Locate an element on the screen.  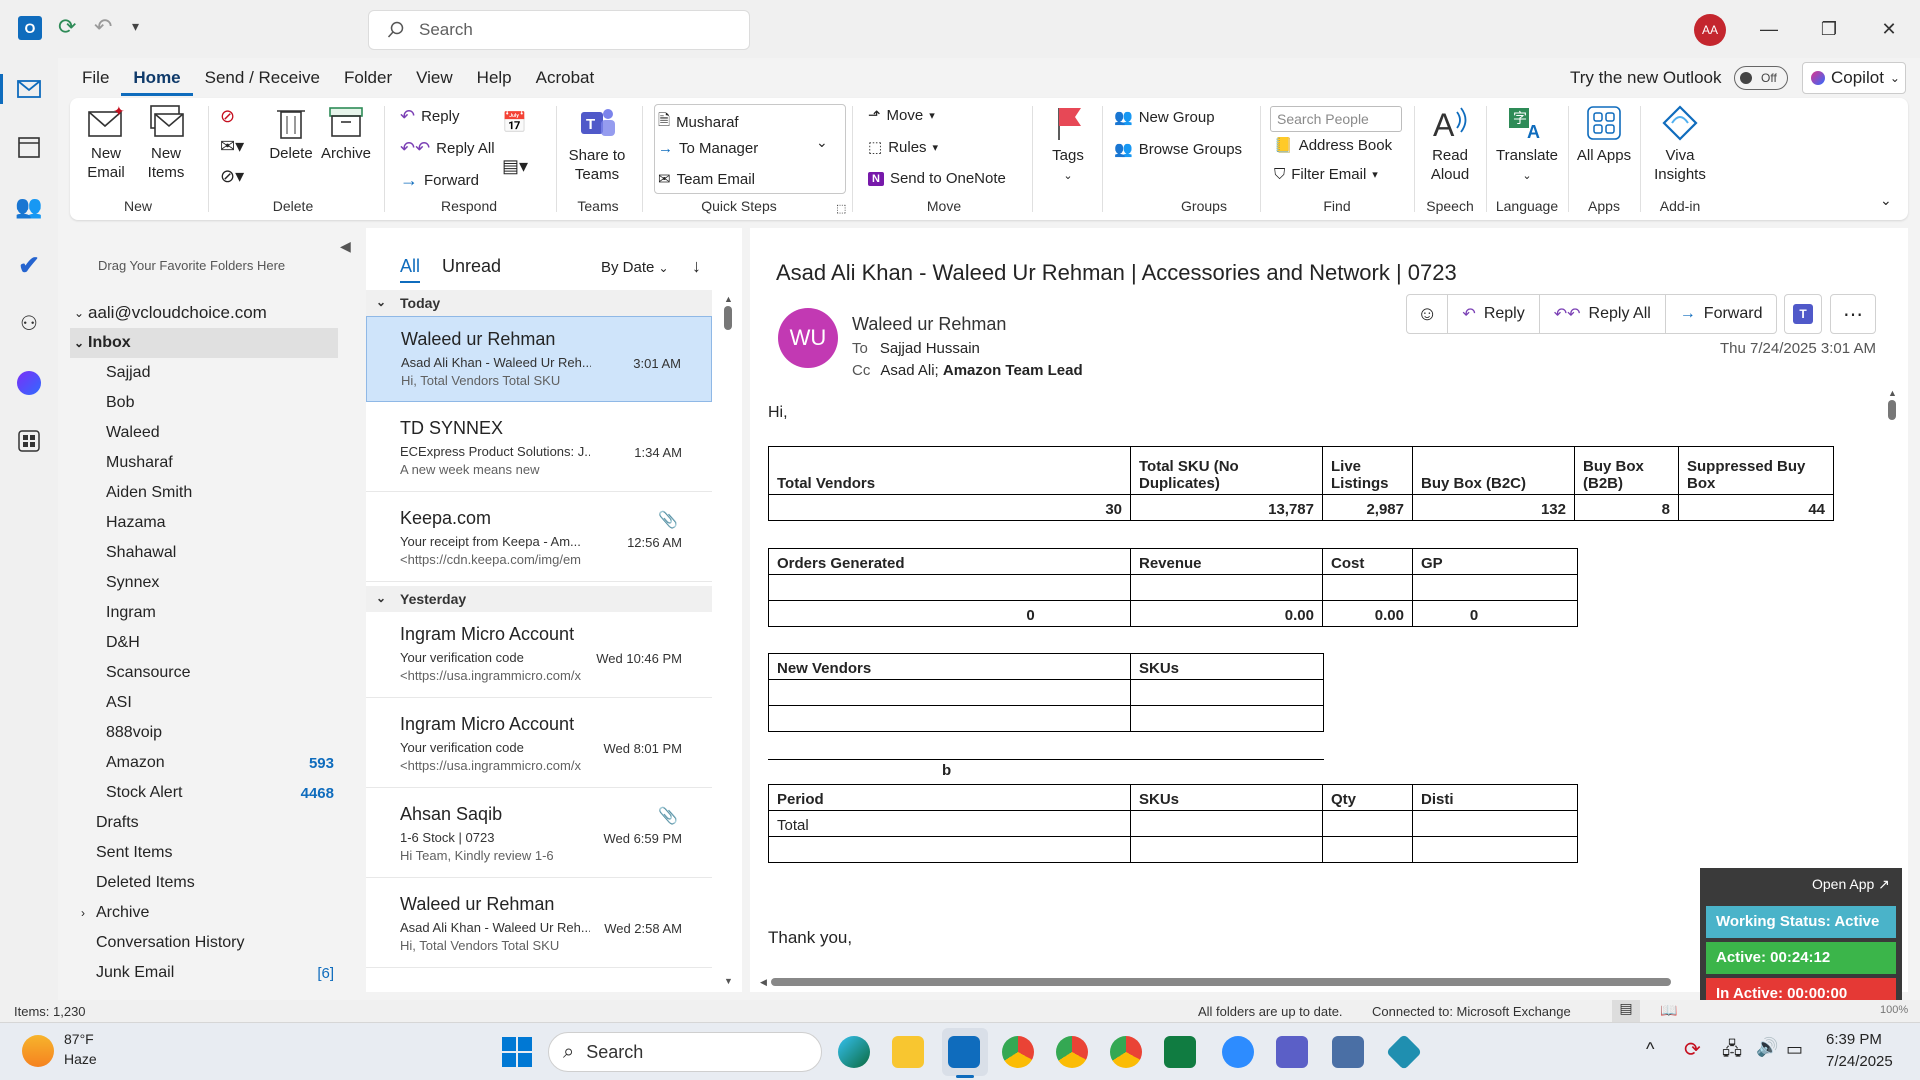
junk-icon: ⊘▾ is located at coordinates (232, 176).